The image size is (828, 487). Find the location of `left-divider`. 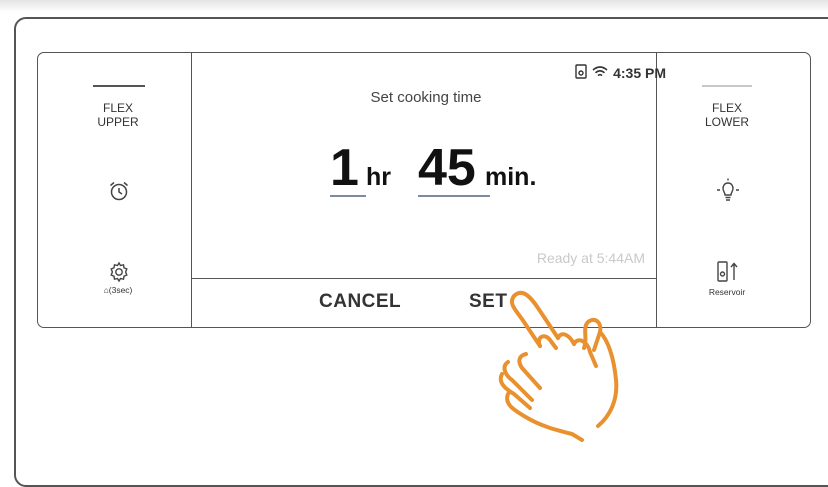

left-divider is located at coordinates (191, 190).